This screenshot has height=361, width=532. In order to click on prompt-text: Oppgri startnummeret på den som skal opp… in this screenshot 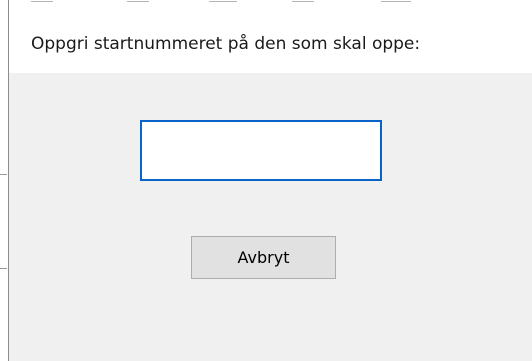, I will do `click(226, 44)`.